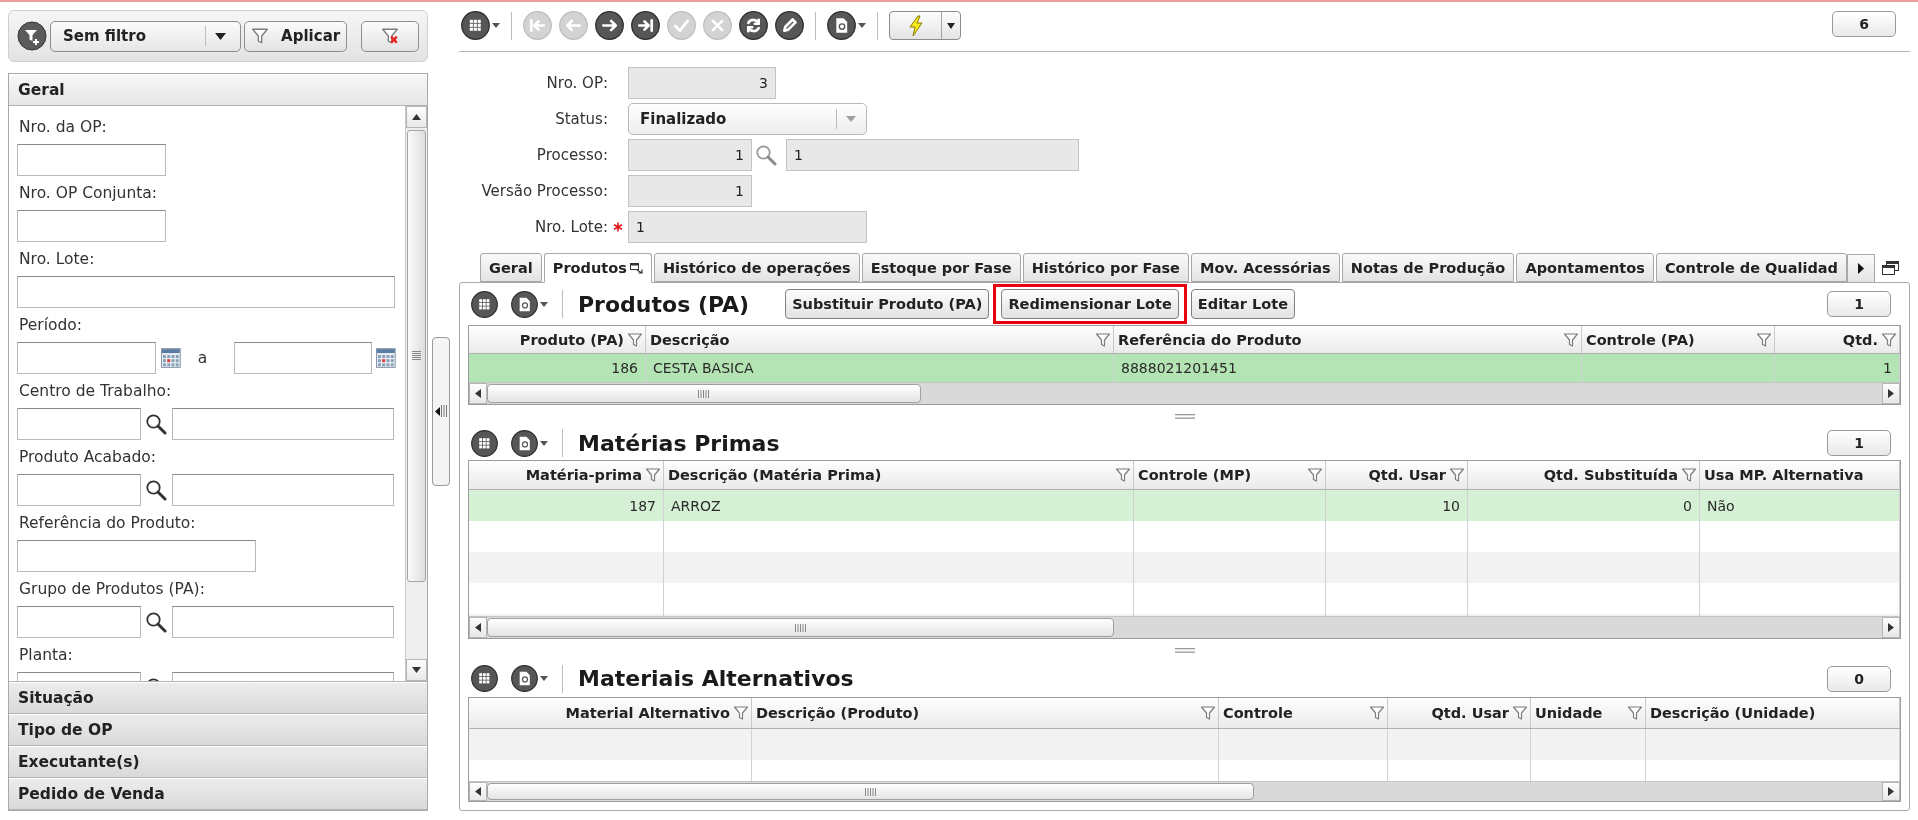 The width and height of the screenshot is (1918, 820). What do you see at coordinates (511, 267) in the screenshot?
I see `tab: Geral` at bounding box center [511, 267].